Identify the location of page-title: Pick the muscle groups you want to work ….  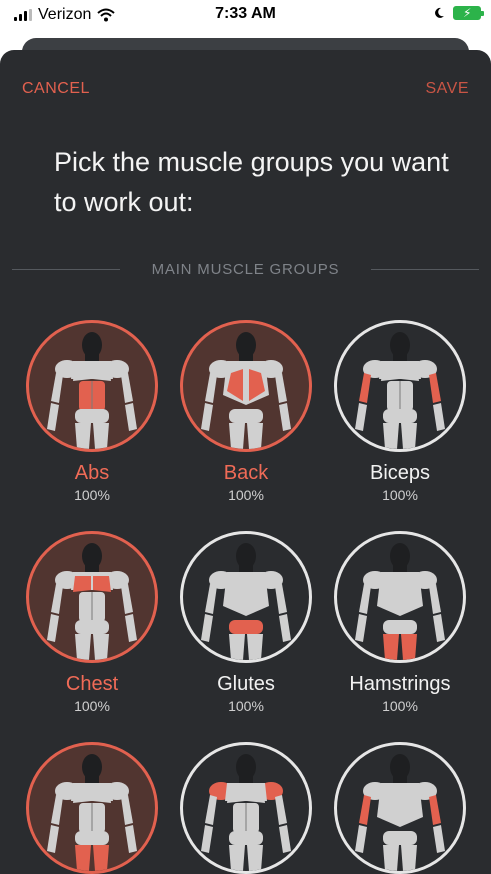
(251, 182).